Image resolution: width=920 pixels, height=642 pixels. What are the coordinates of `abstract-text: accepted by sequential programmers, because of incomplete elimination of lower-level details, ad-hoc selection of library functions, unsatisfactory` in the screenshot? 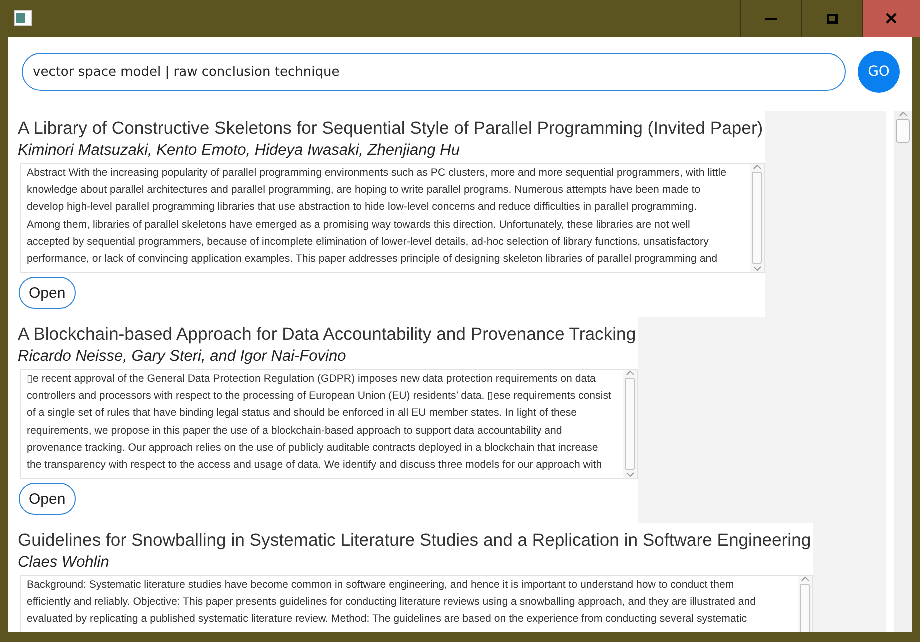 It's located at (368, 242).